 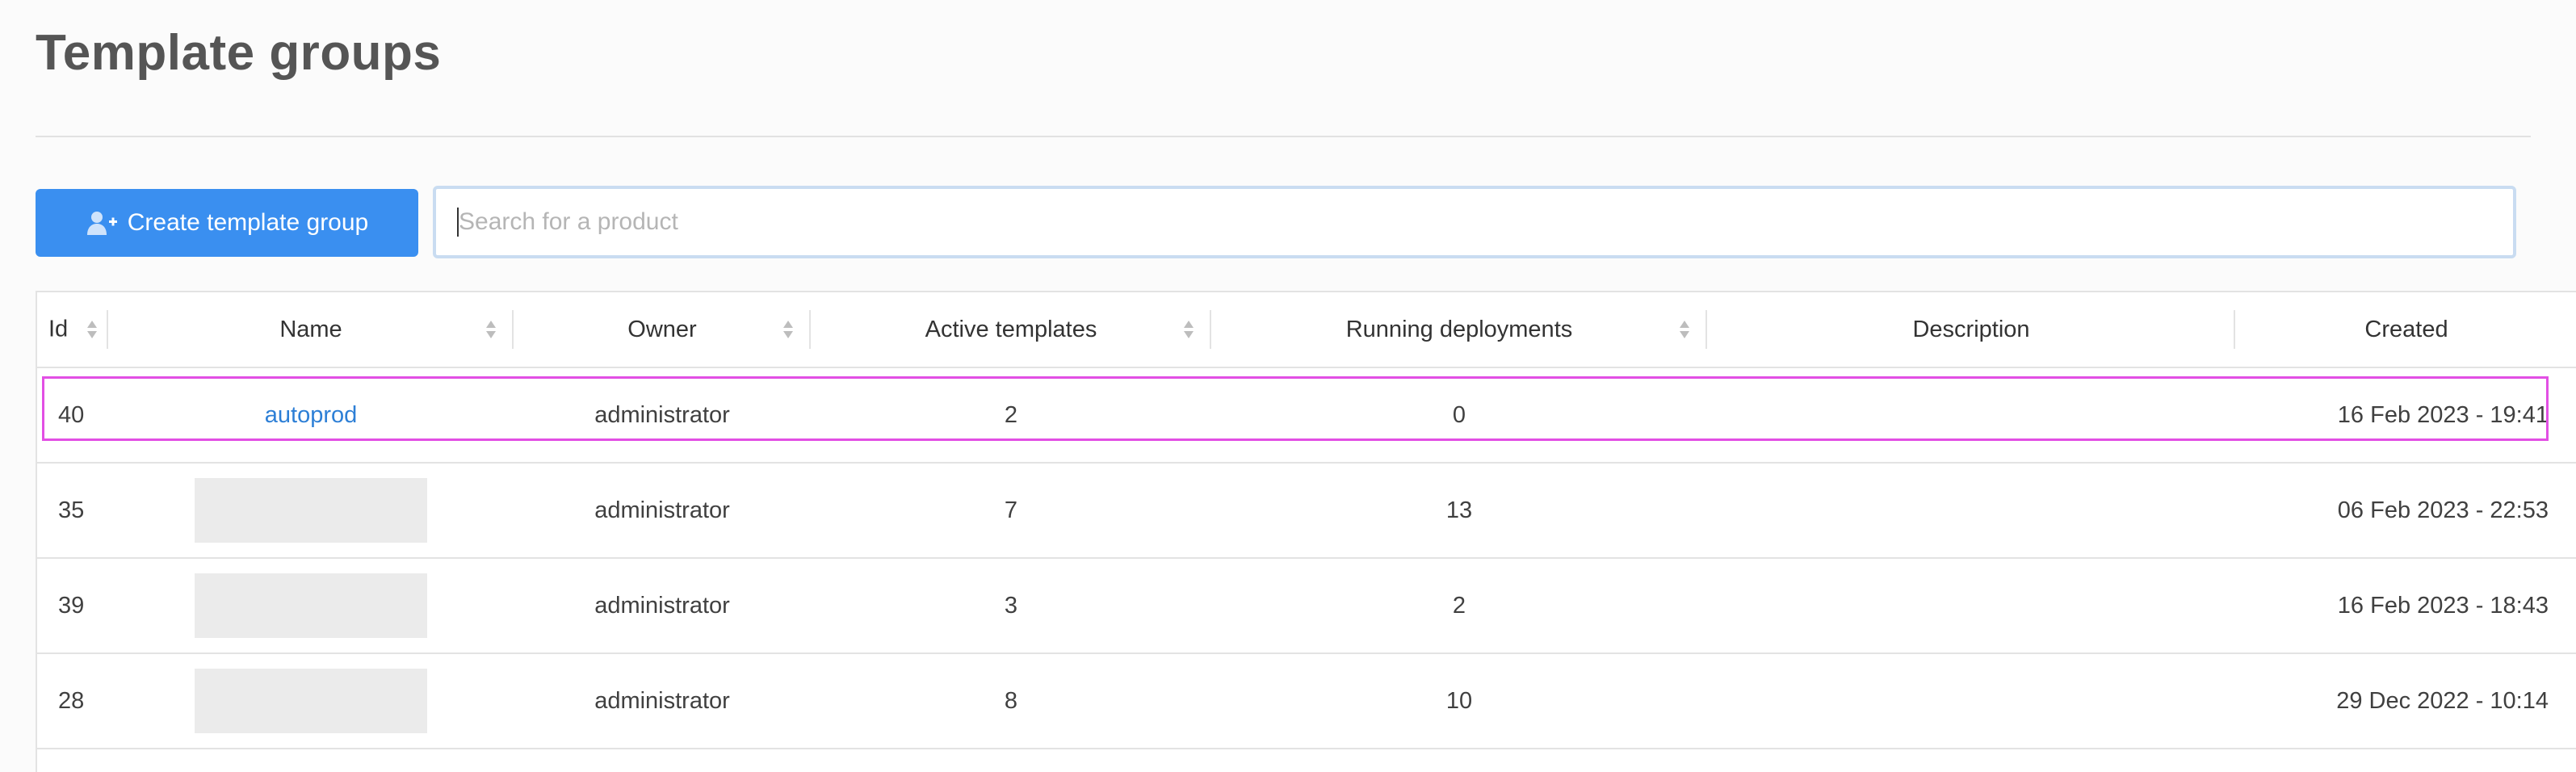 I want to click on column-header-label: Owner, so click(x=662, y=329).